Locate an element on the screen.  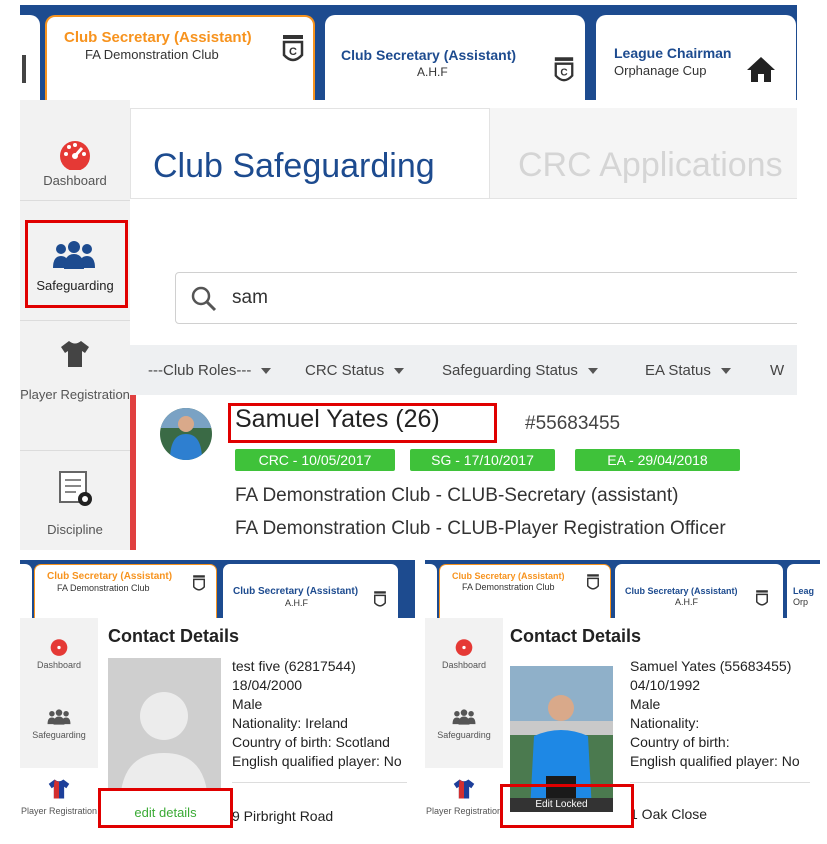
tab-subtitle: FA Demonstration Club is located at coordinates (103, 588).